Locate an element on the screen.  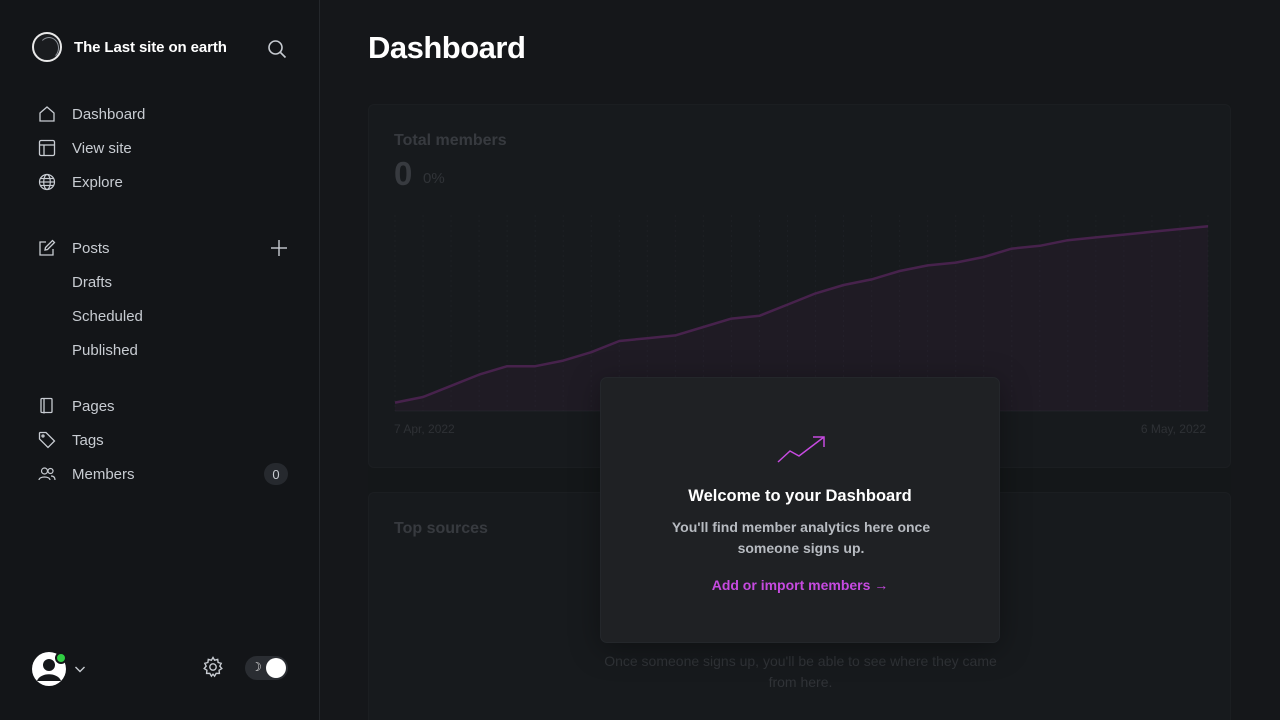
secondary-nav: Pages Tags Members 0 is located at coordinates (168, 440).